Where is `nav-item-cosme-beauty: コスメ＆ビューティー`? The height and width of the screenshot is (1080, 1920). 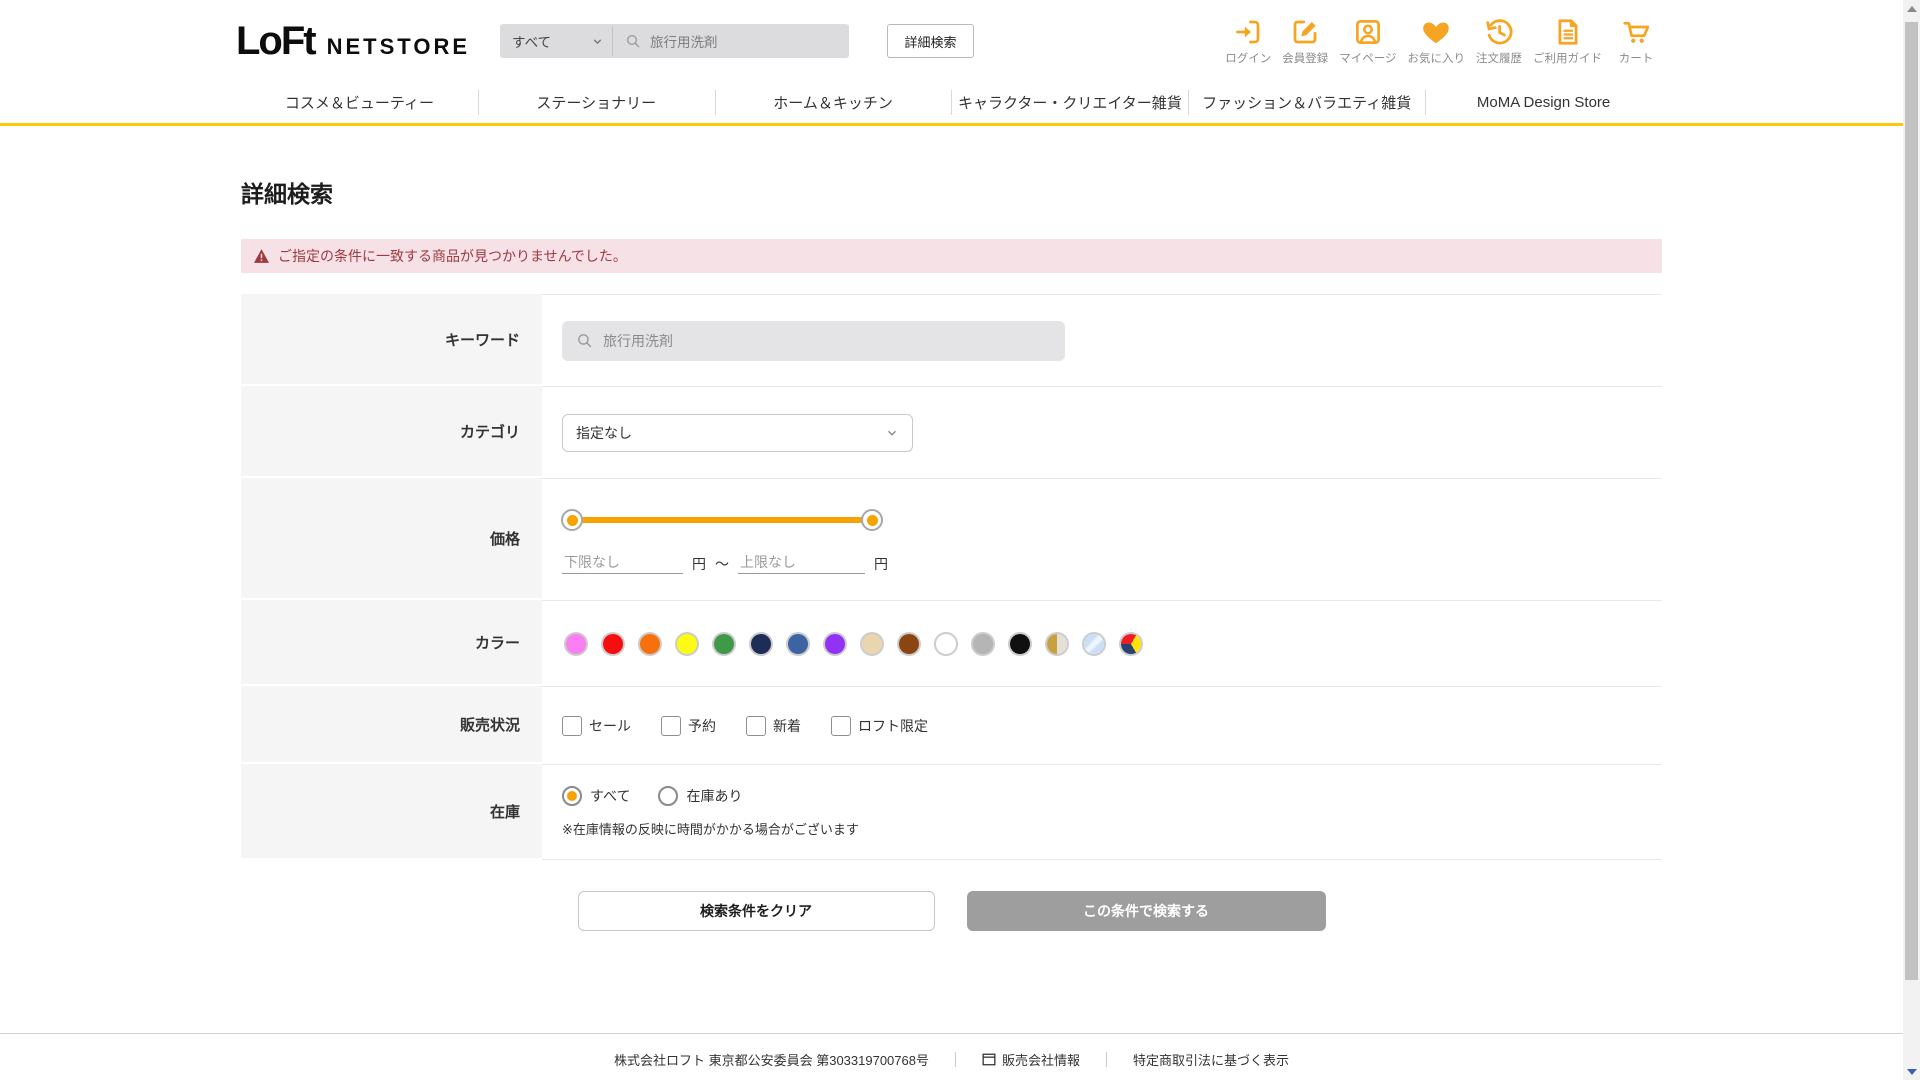
nav-item-cosme-beauty: コスメ＆ビューティー is located at coordinates (359, 102).